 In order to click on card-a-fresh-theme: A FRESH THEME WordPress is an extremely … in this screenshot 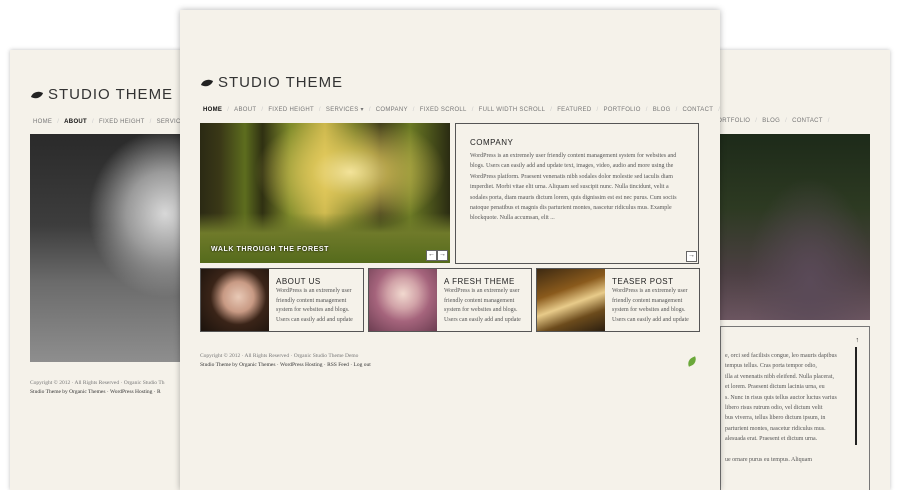, I will do `click(450, 300)`.